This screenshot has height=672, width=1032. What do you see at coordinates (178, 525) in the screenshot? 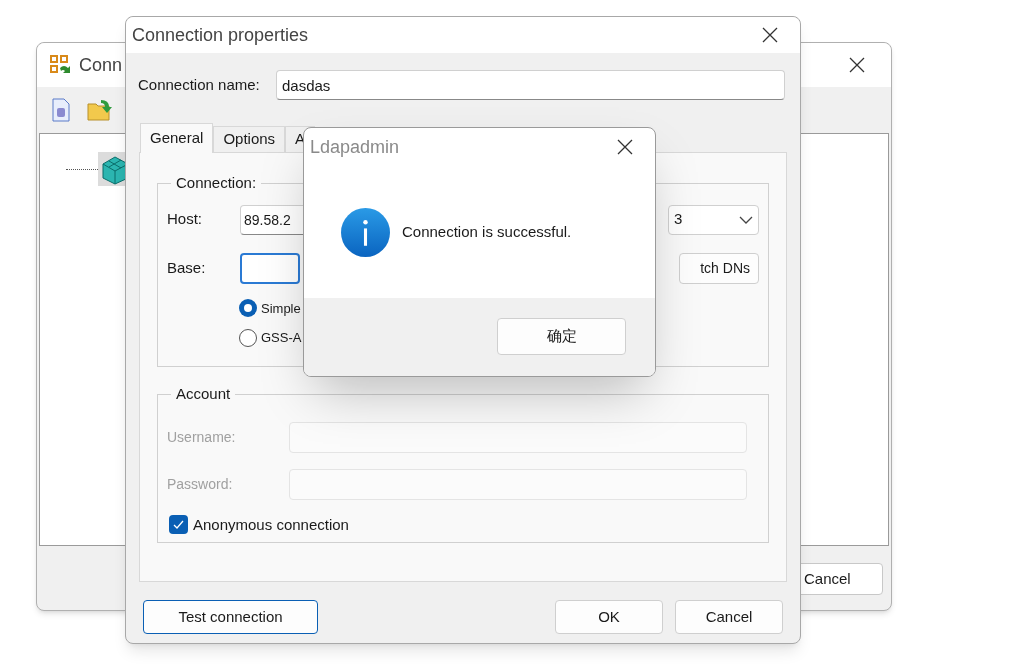
I see `check-icon` at bounding box center [178, 525].